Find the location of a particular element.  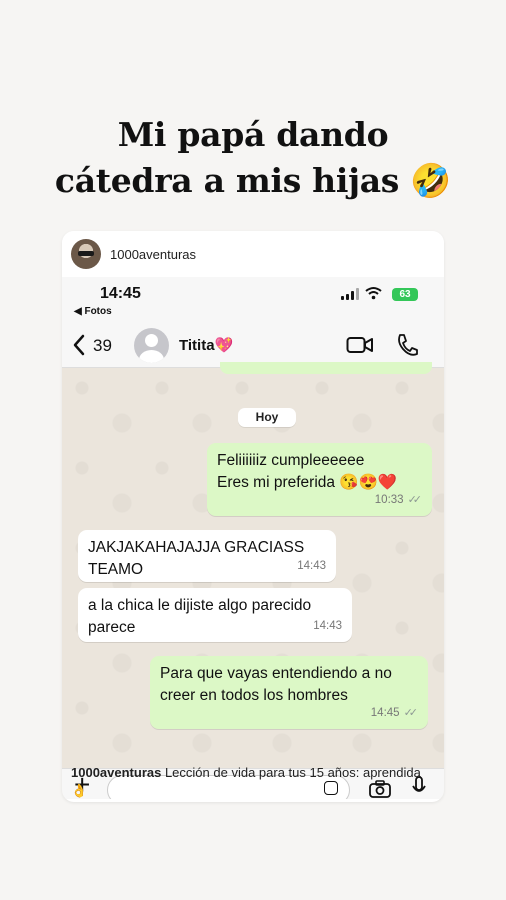

status-bar: 14:45 ◀ Fotos 63 is located at coordinates (253, 300).